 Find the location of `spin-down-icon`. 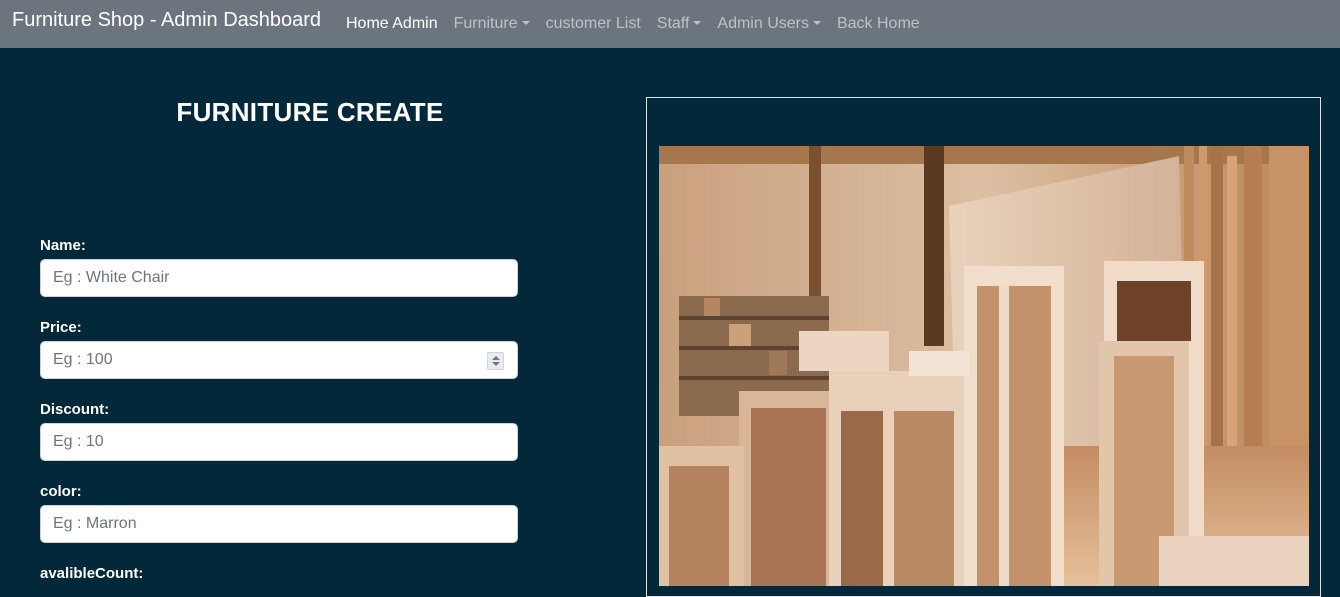

spin-down-icon is located at coordinates (496, 364).